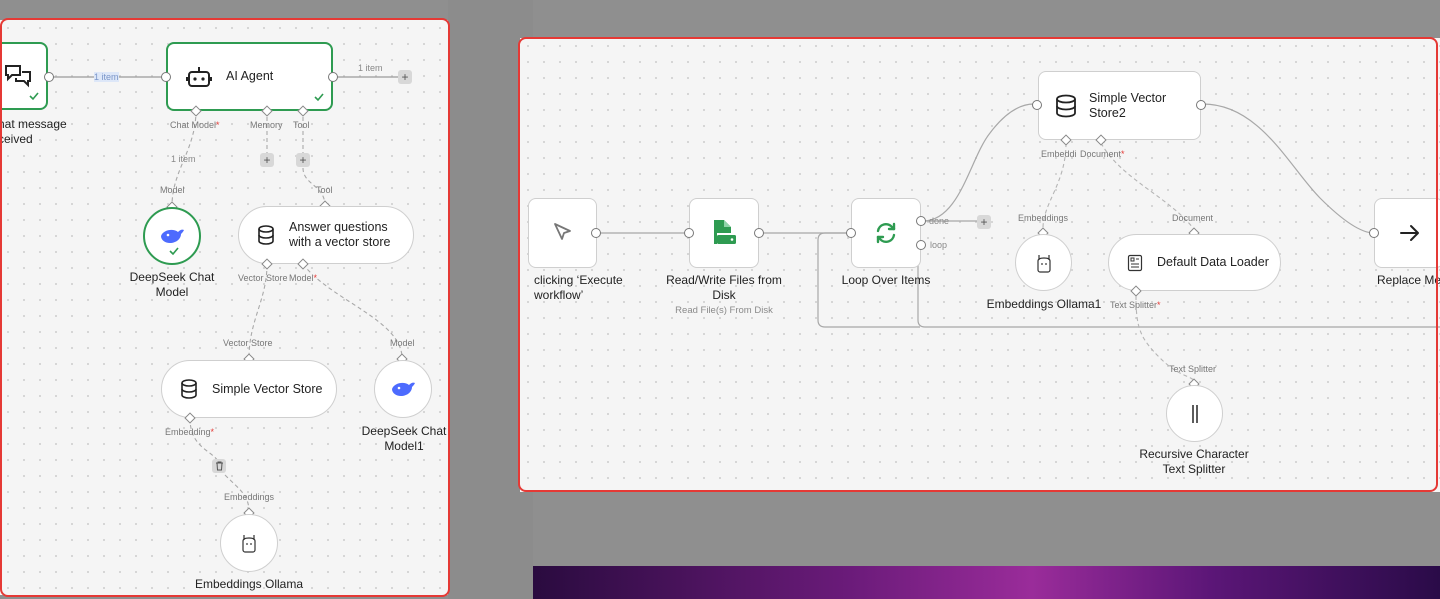 The height and width of the screenshot is (599, 1440). I want to click on deepseek-chat-model-node, so click(172, 236).